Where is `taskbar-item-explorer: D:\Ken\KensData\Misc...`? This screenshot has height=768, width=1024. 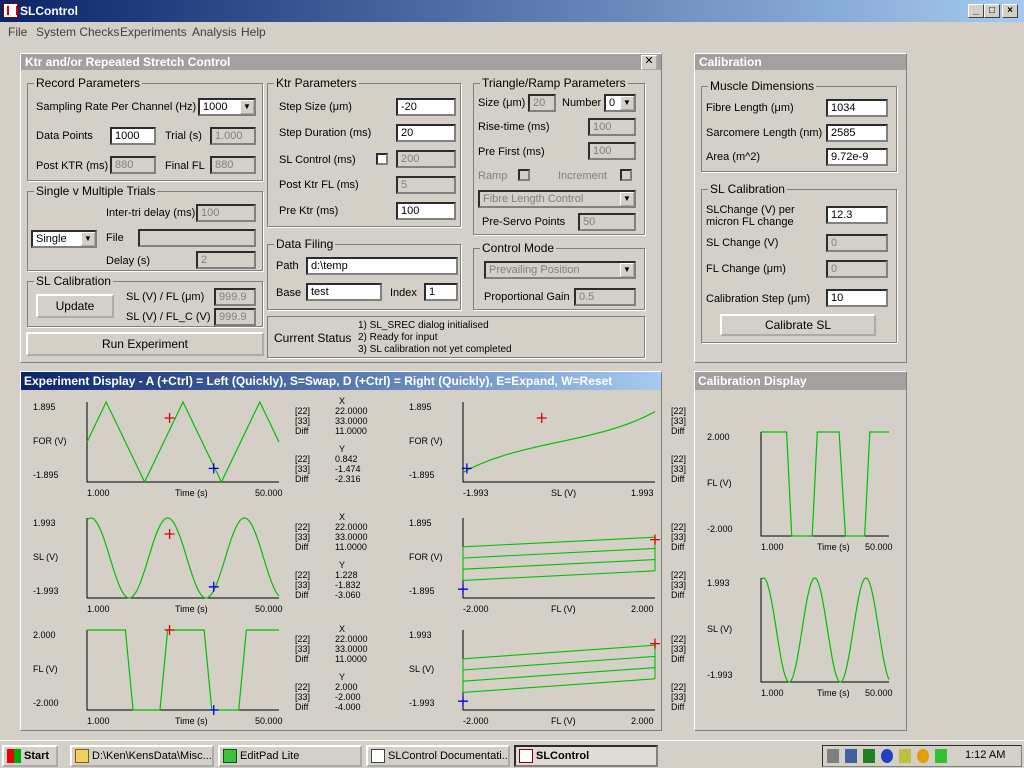 taskbar-item-explorer: D:\Ken\KensData\Misc... is located at coordinates (142, 756).